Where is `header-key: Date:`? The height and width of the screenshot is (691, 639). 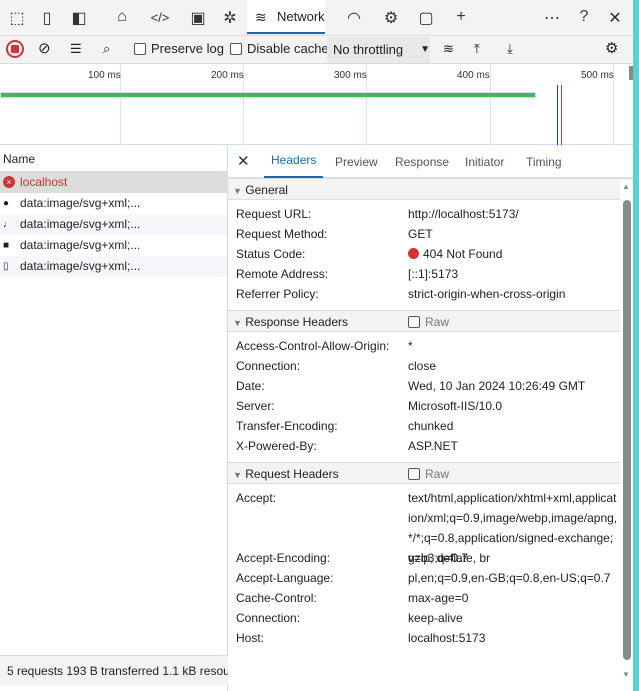 header-key: Date: is located at coordinates (250, 386).